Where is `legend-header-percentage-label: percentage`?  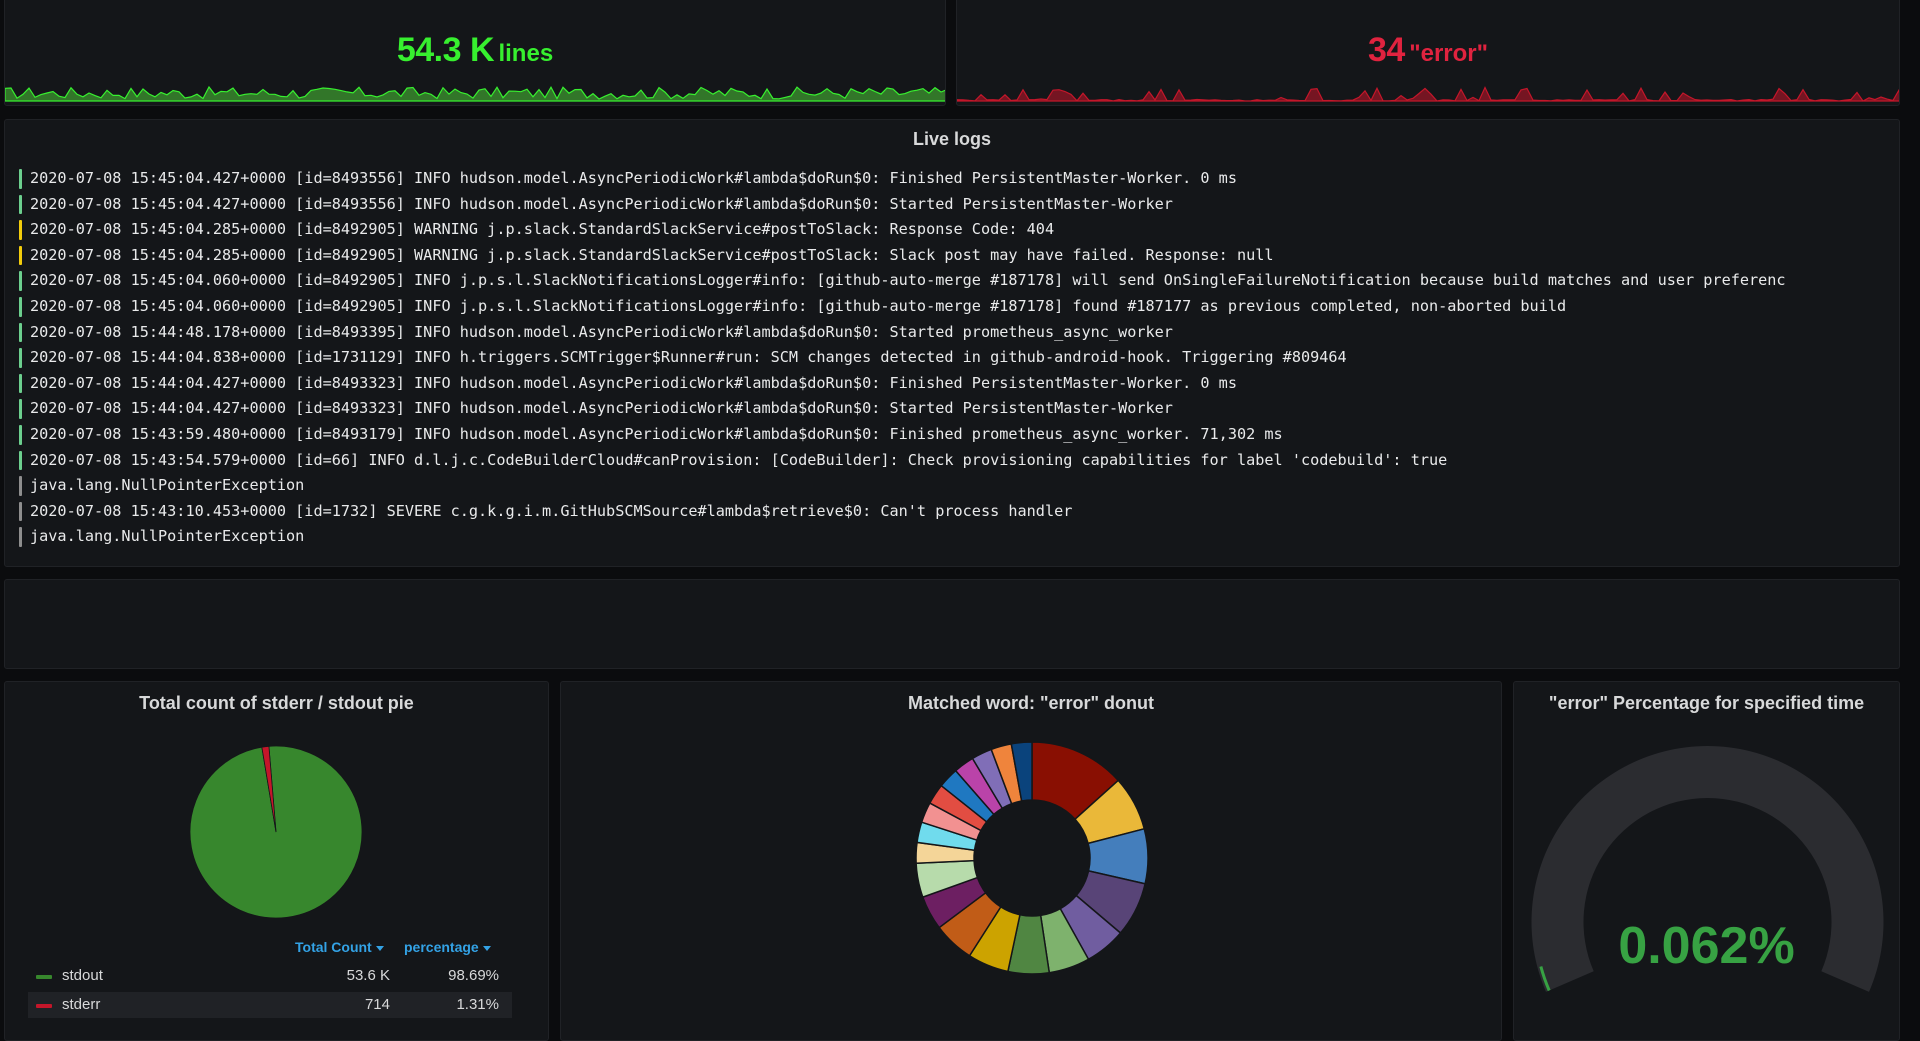
legend-header-percentage-label: percentage is located at coordinates (441, 947).